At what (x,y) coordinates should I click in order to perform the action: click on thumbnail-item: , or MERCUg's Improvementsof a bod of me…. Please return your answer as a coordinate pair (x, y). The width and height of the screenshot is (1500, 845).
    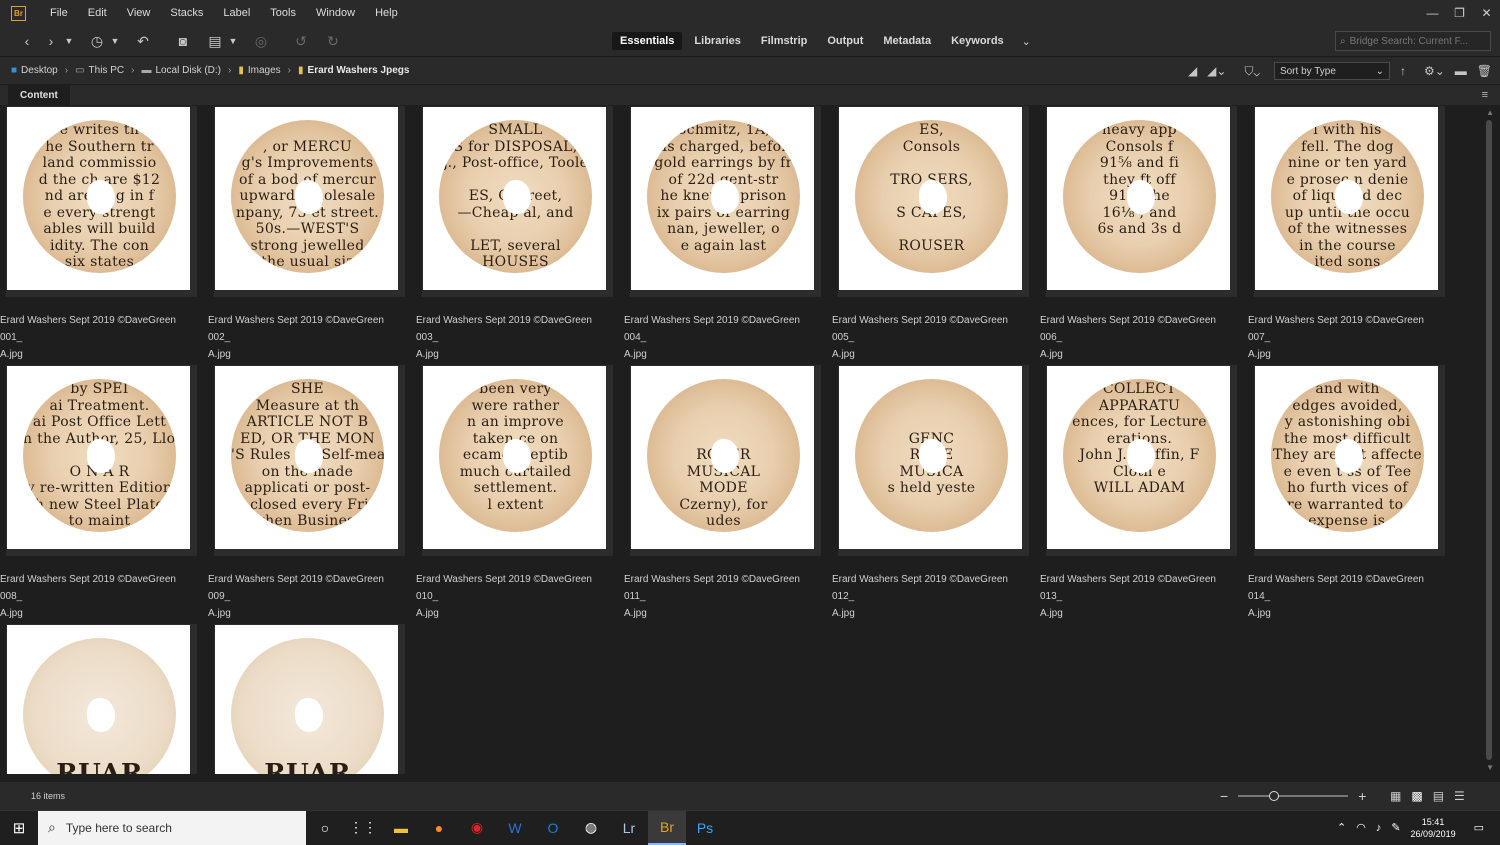
    Looking at the image, I should click on (306, 233).